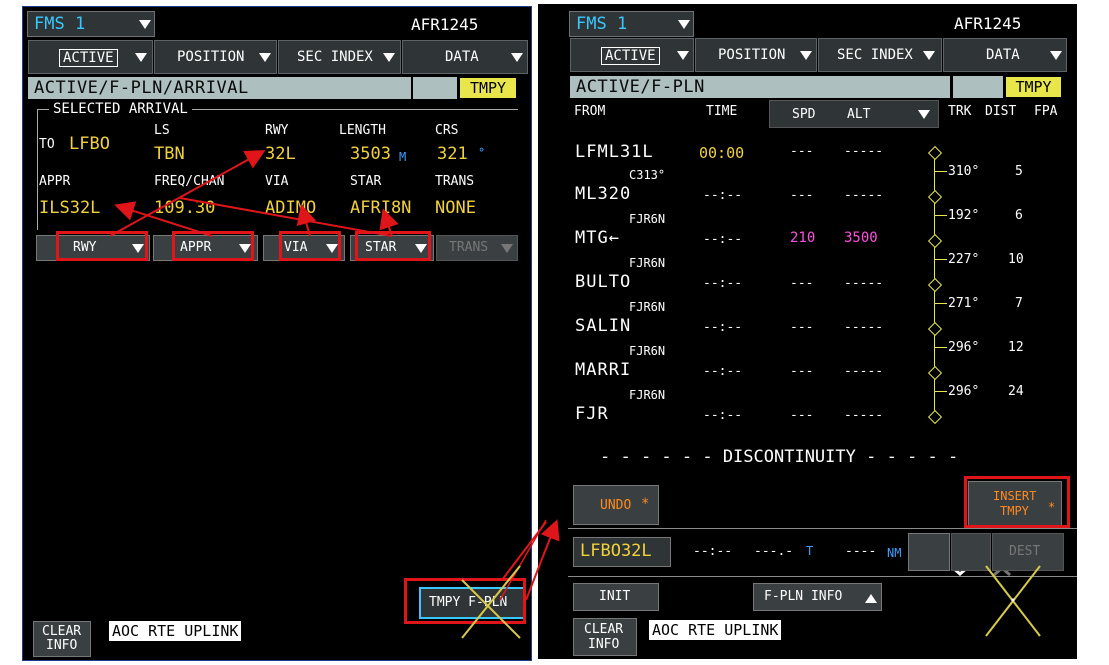 The image size is (1109, 665). Describe the element at coordinates (871, 598) in the screenshot. I see `chevron-up-icon` at that location.